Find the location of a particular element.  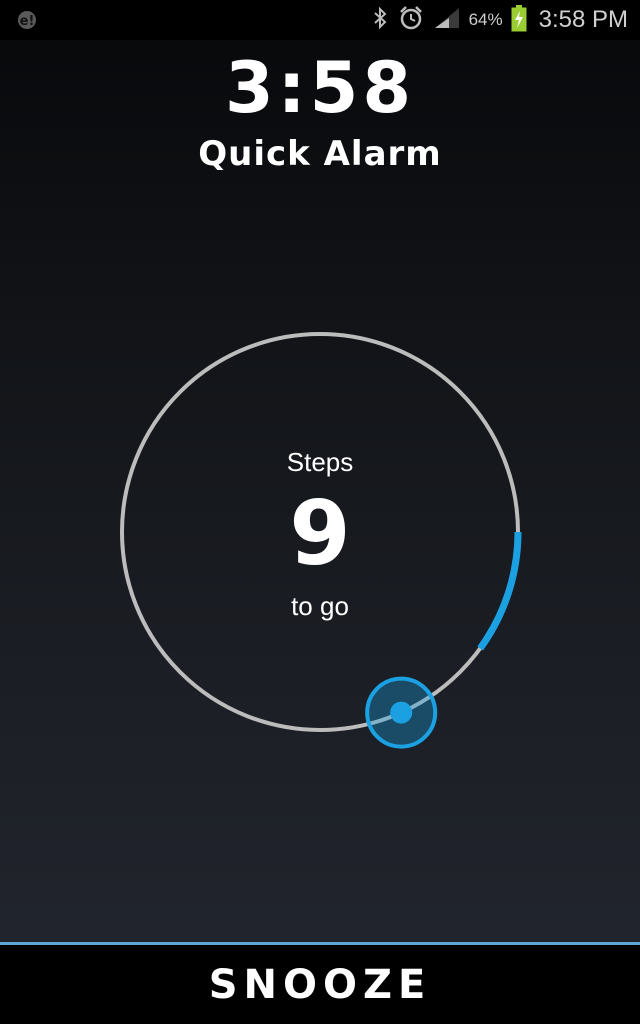

alarm-title: Quick Alarm is located at coordinates (320, 154).